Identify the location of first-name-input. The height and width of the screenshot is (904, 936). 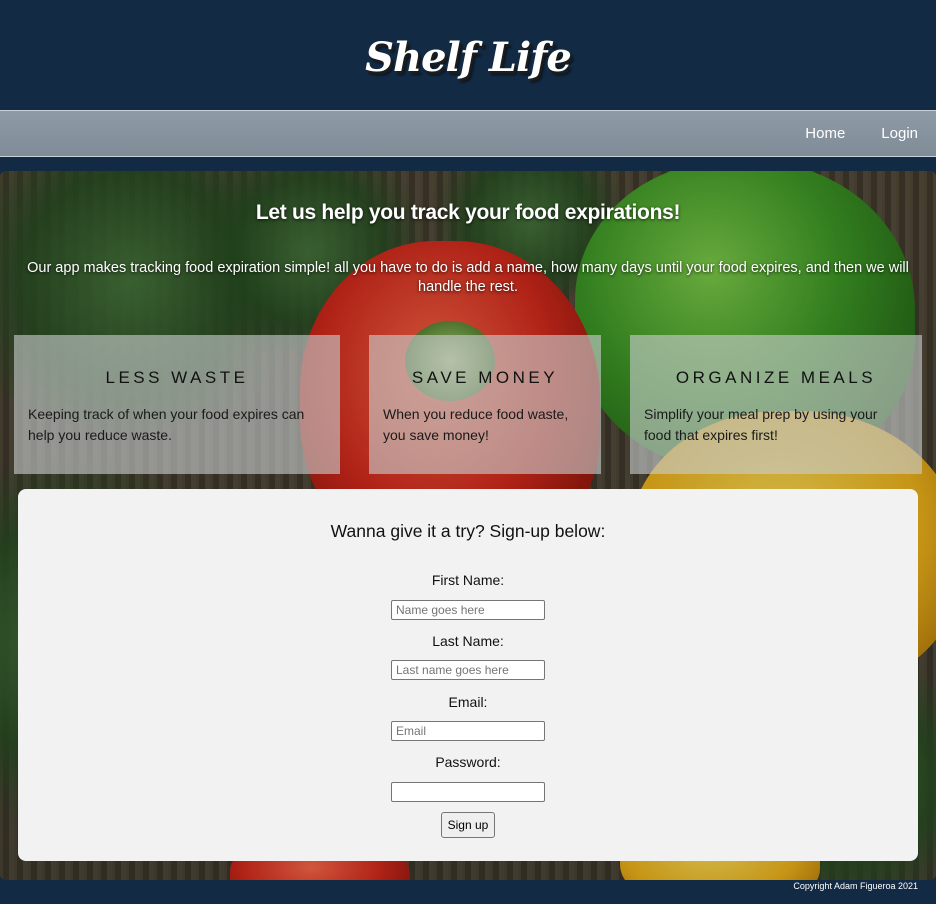
(468, 610).